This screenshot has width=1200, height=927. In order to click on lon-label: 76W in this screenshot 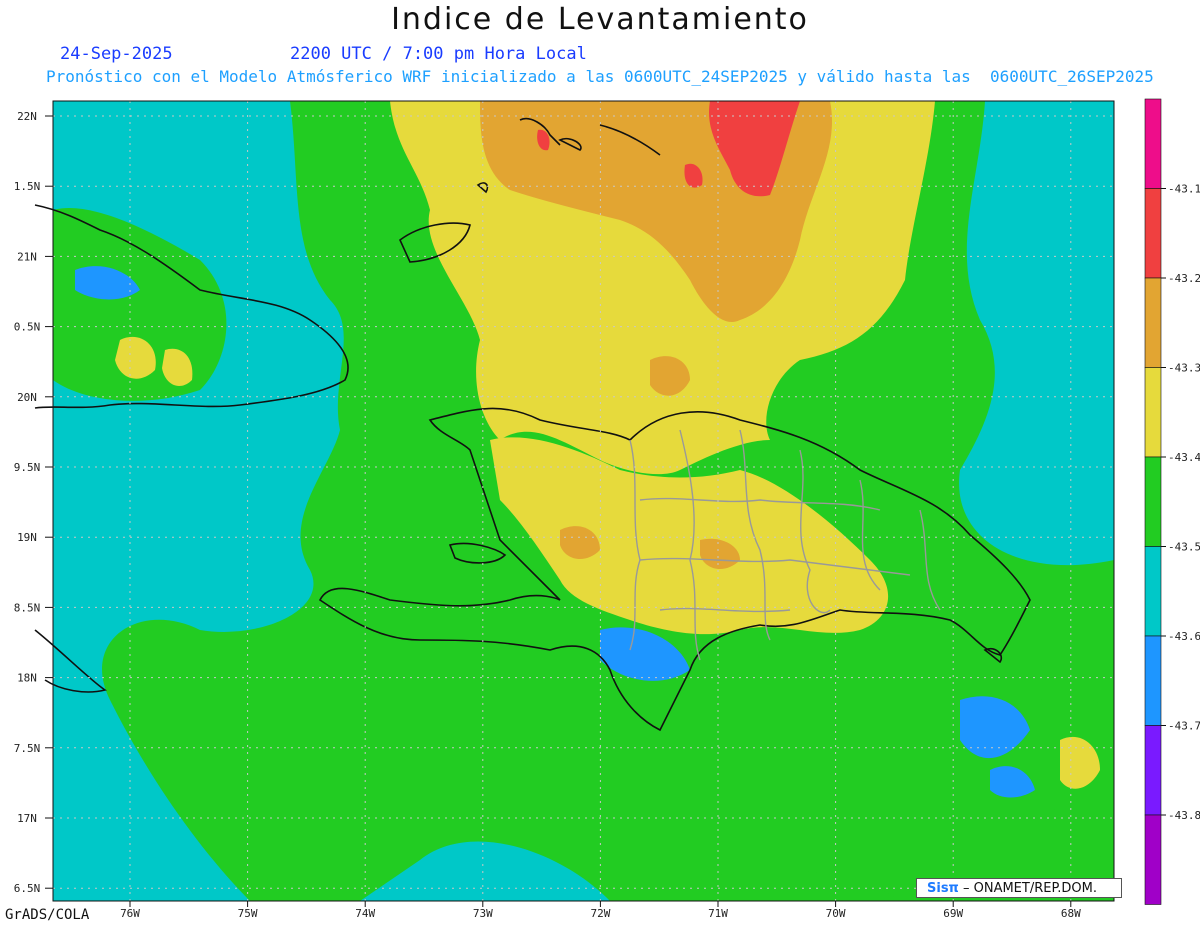, I will do `click(130, 913)`.